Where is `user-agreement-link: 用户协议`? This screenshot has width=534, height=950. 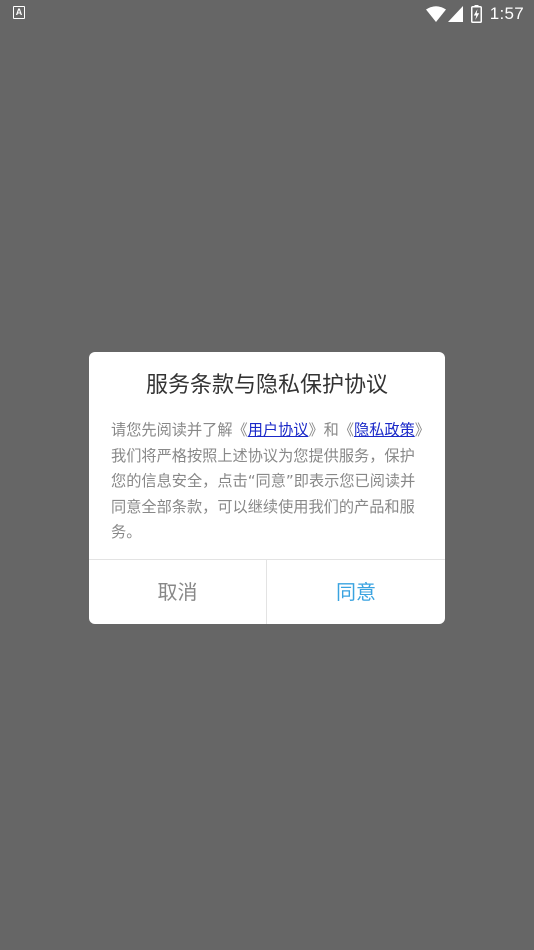 user-agreement-link: 用户协议 is located at coordinates (278, 430).